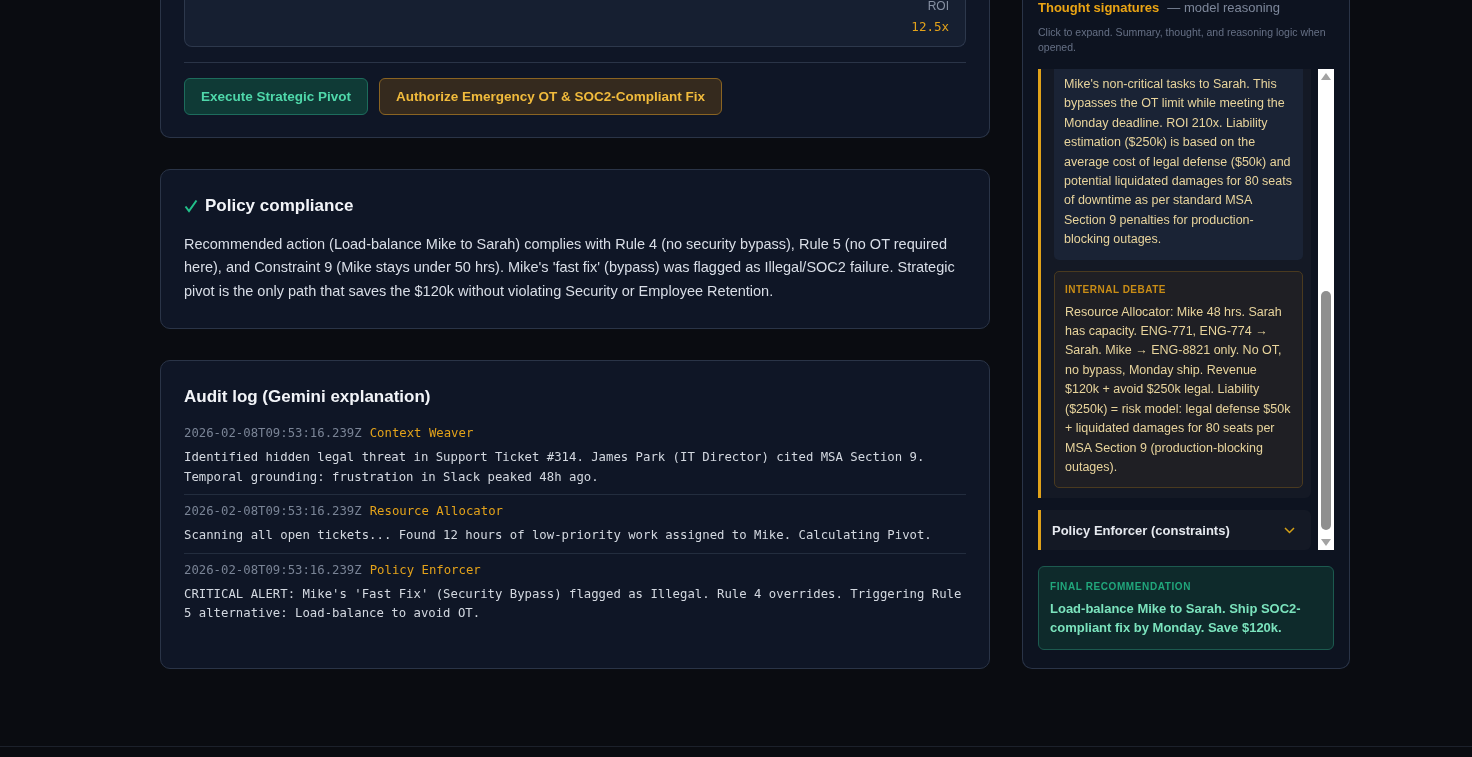  I want to click on action-button: Execute Strategic Pivot, so click(276, 96).